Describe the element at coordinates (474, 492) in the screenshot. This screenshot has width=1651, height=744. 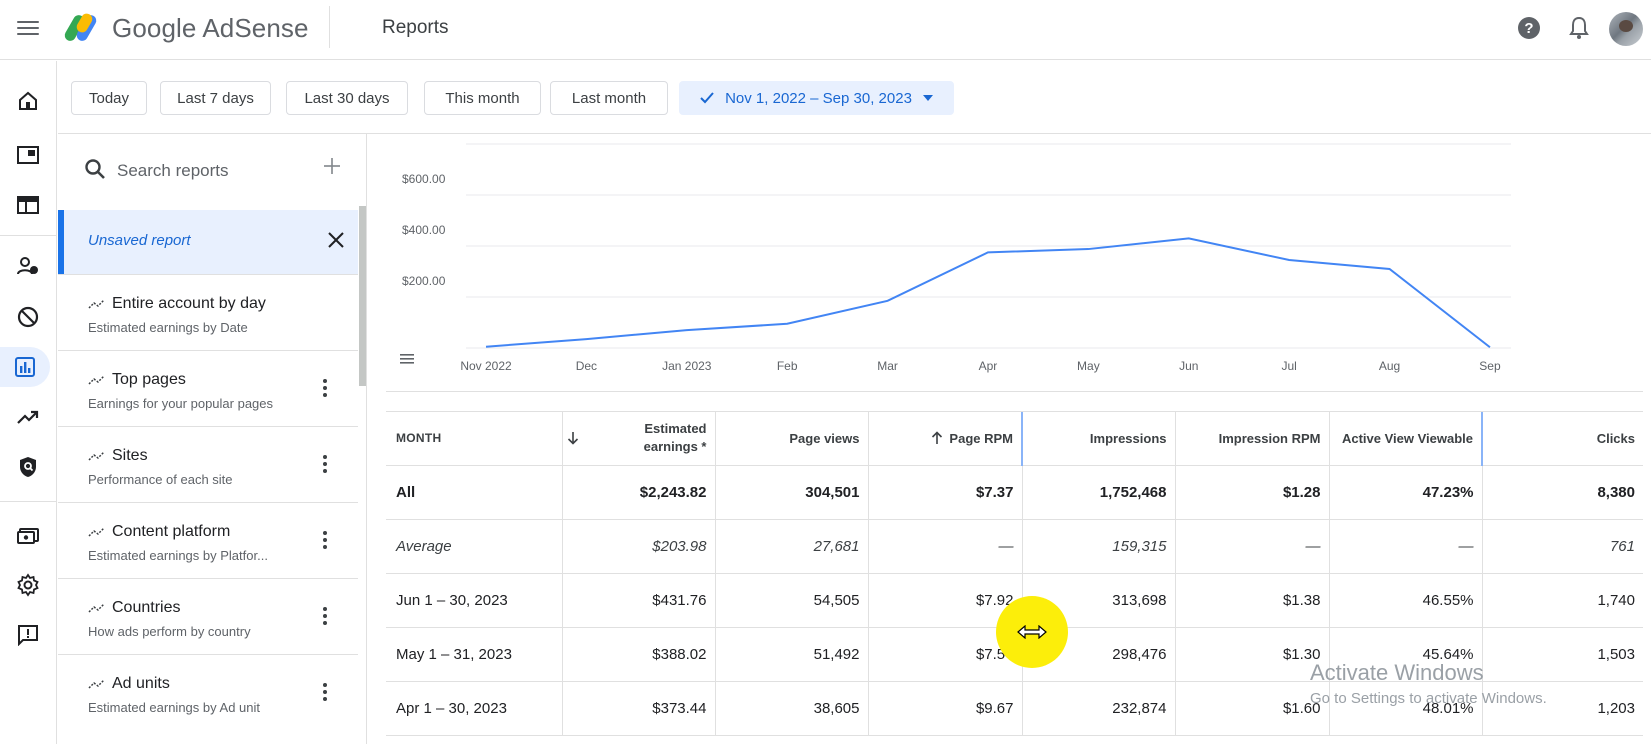
I see `cell-month: All` at that location.